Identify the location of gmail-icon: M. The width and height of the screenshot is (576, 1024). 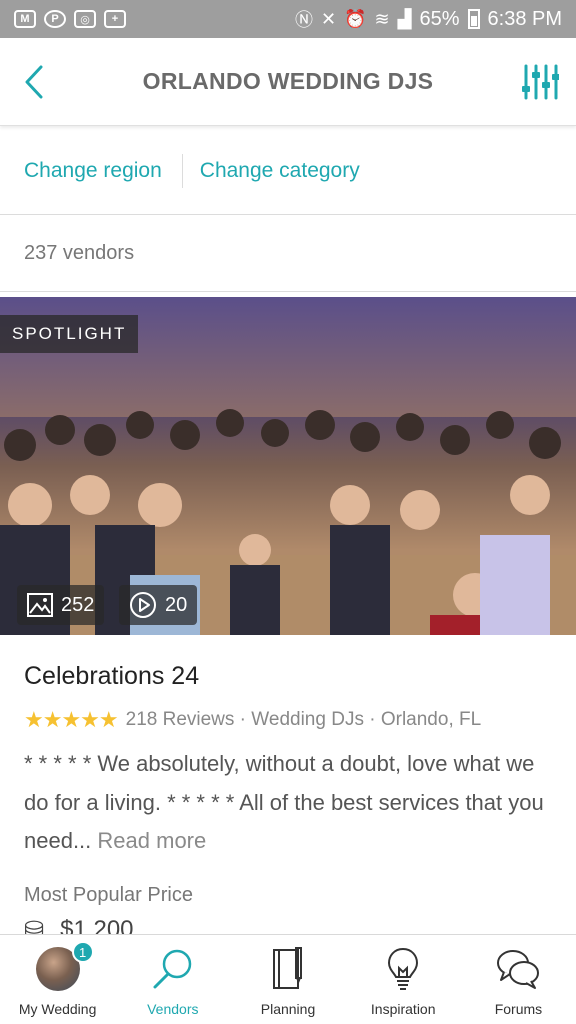
(25, 19).